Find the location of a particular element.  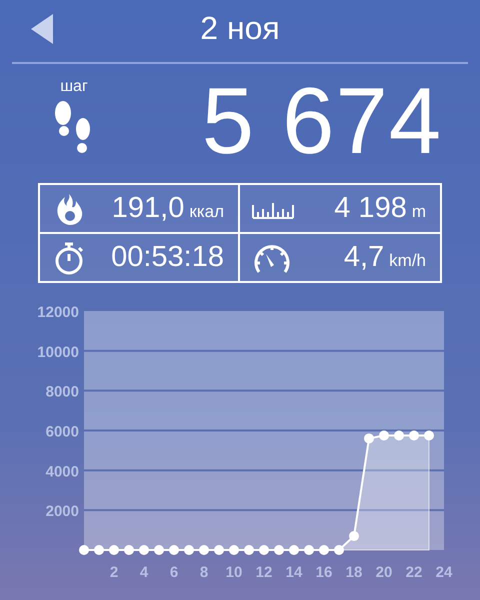

y-tick-label: 8000 is located at coordinates (62, 392).